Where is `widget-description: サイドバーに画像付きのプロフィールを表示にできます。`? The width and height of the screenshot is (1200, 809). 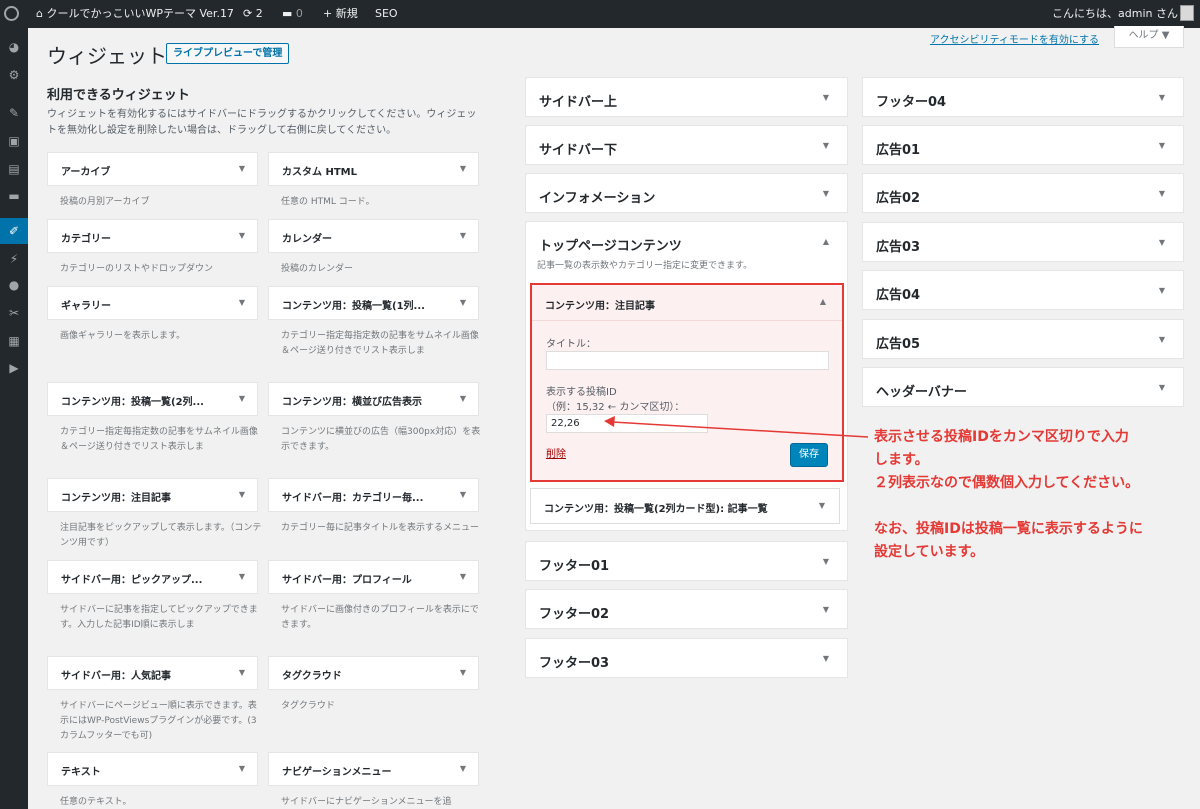 widget-description: サイドバーに画像付きのプロフィールを表示にできます。 is located at coordinates (380, 617).